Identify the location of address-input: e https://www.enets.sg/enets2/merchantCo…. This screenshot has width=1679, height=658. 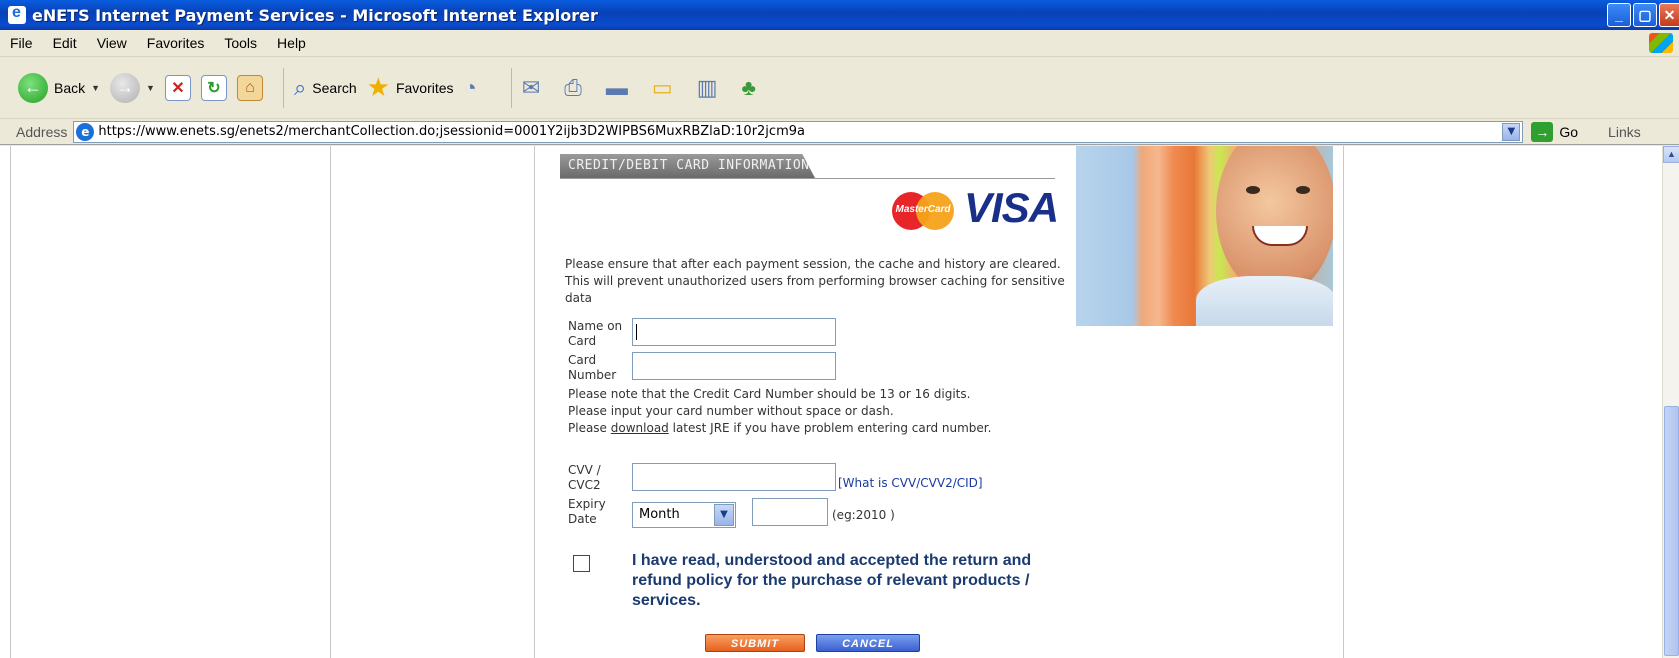
(798, 131).